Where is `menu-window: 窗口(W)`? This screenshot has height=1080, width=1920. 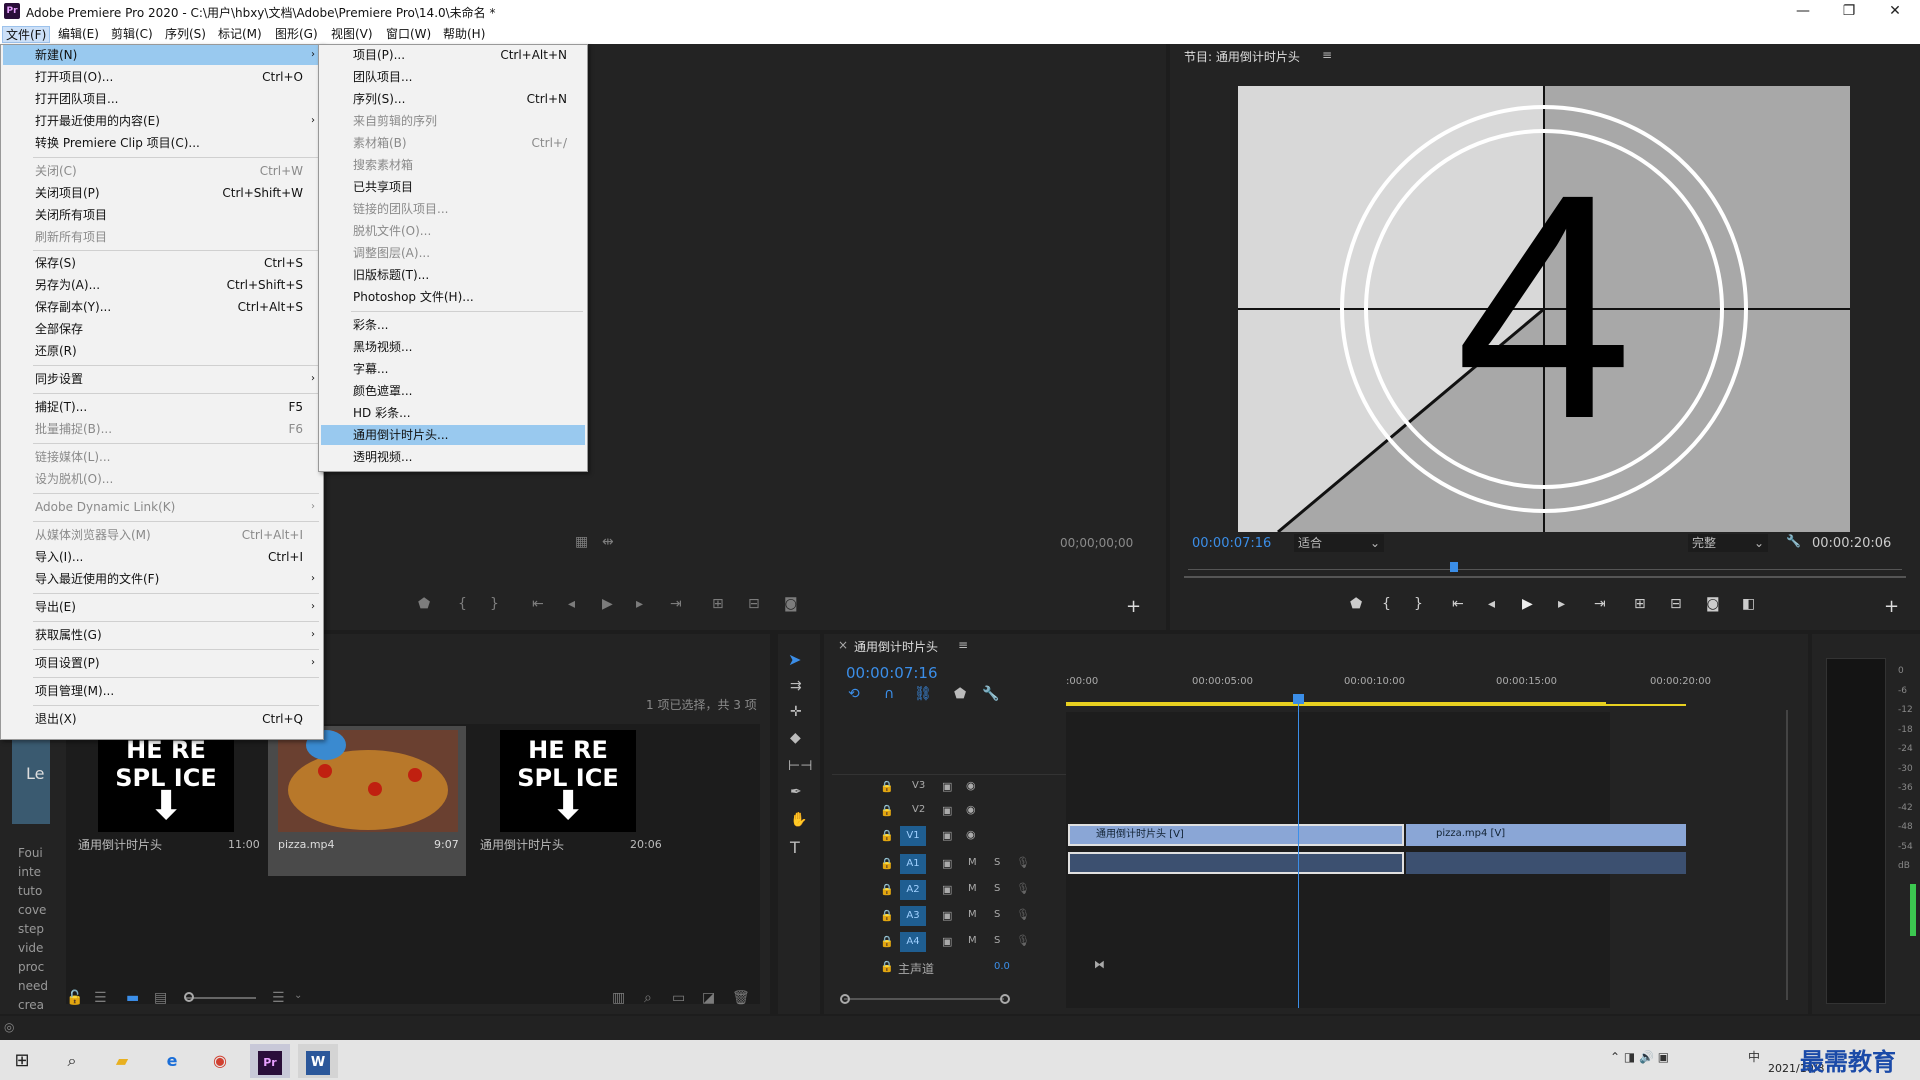
menu-window: 窗口(W) is located at coordinates (408, 34).